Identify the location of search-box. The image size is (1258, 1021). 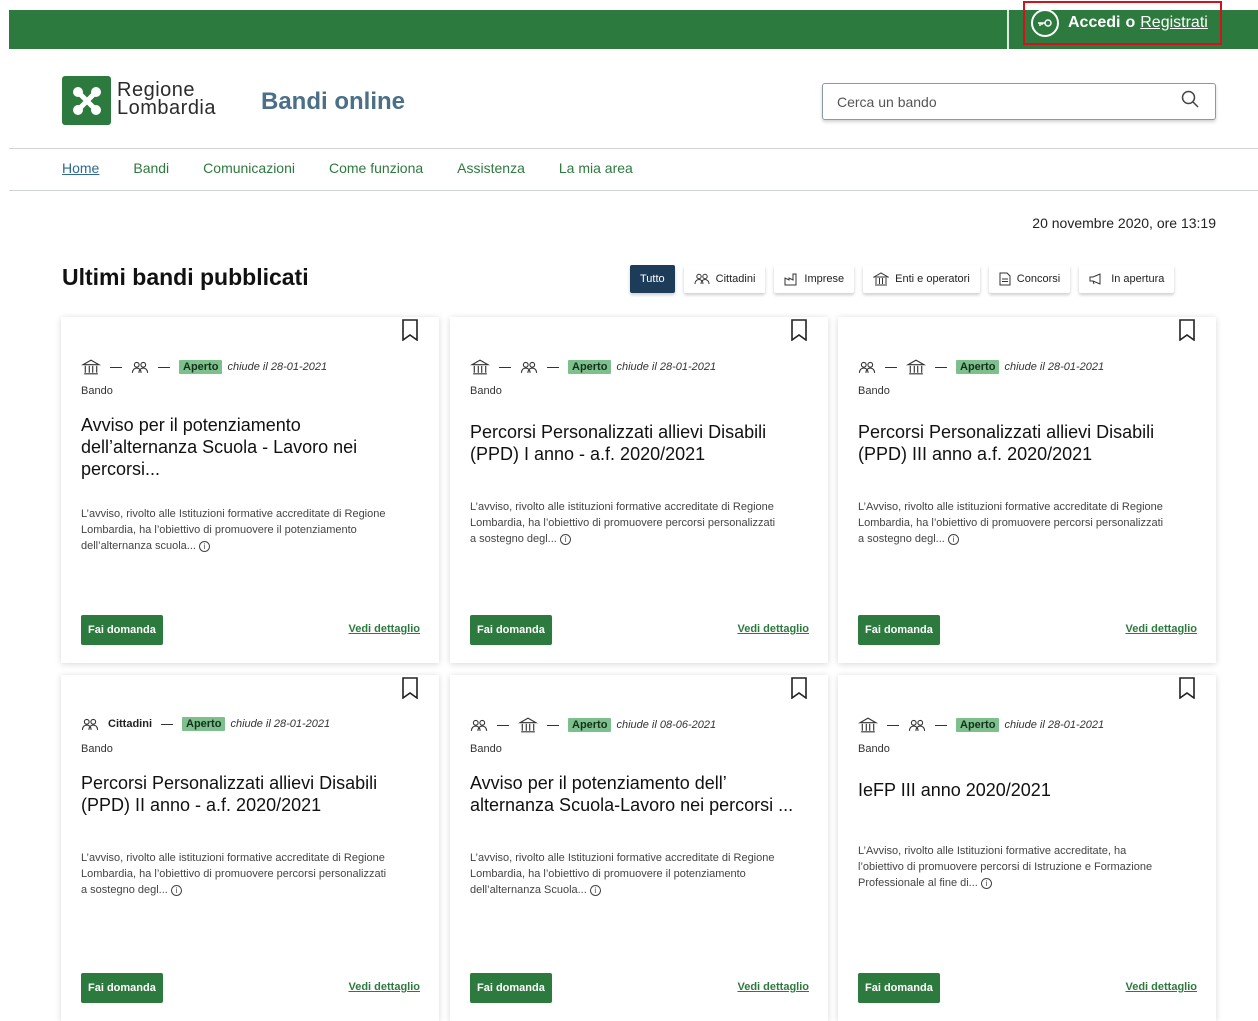
(1019, 101).